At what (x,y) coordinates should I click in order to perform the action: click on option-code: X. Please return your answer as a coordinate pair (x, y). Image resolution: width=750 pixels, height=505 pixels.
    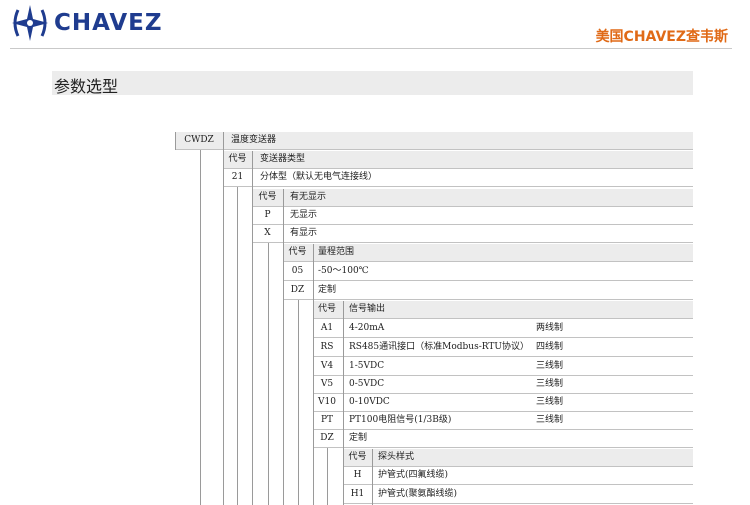
    Looking at the image, I should click on (267, 233).